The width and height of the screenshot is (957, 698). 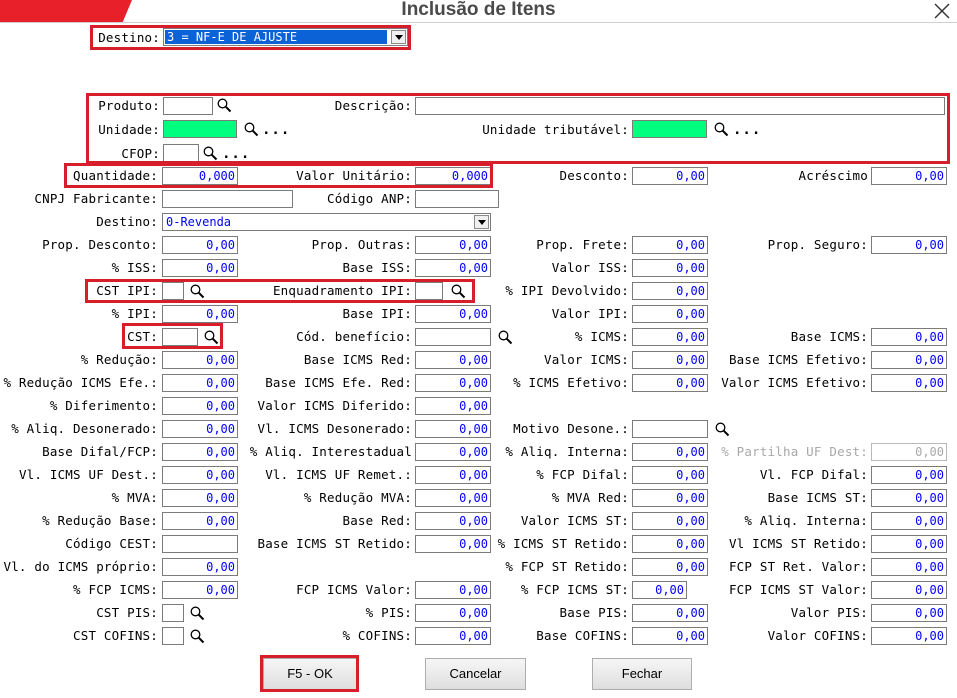 What do you see at coordinates (429, 291) in the screenshot?
I see `enquadramento-ipi-input` at bounding box center [429, 291].